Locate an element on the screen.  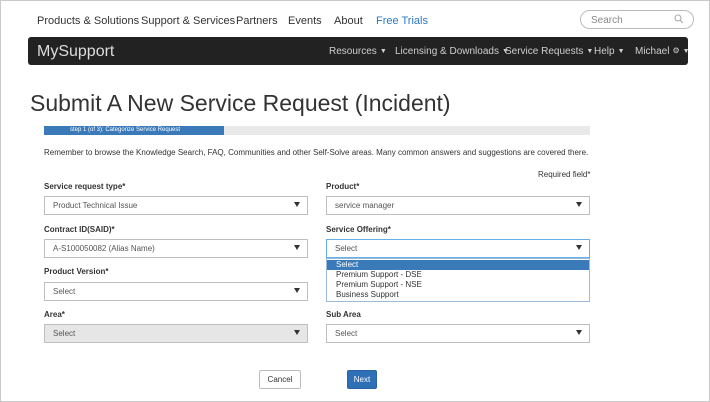
search-box is located at coordinates (637, 19).